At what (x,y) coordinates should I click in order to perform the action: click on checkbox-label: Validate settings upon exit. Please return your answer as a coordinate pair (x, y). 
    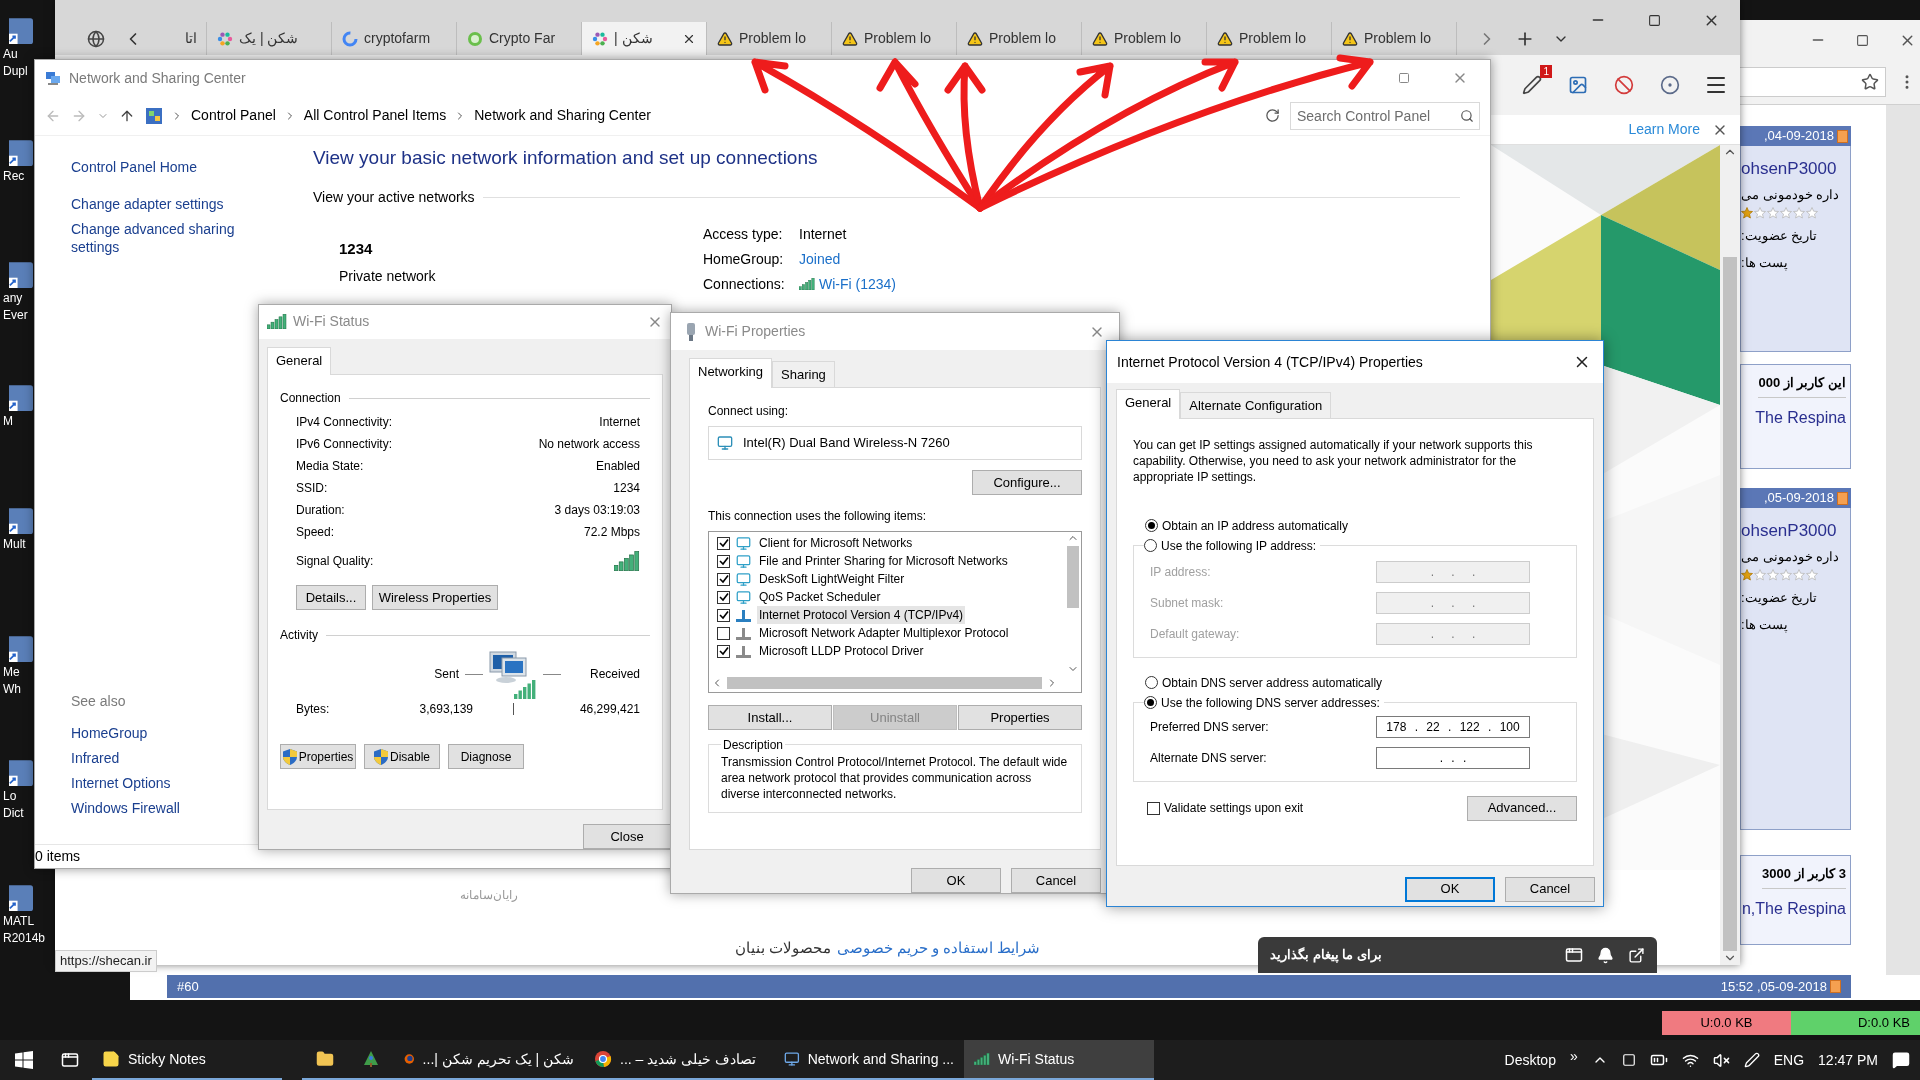
    Looking at the image, I should click on (1234, 808).